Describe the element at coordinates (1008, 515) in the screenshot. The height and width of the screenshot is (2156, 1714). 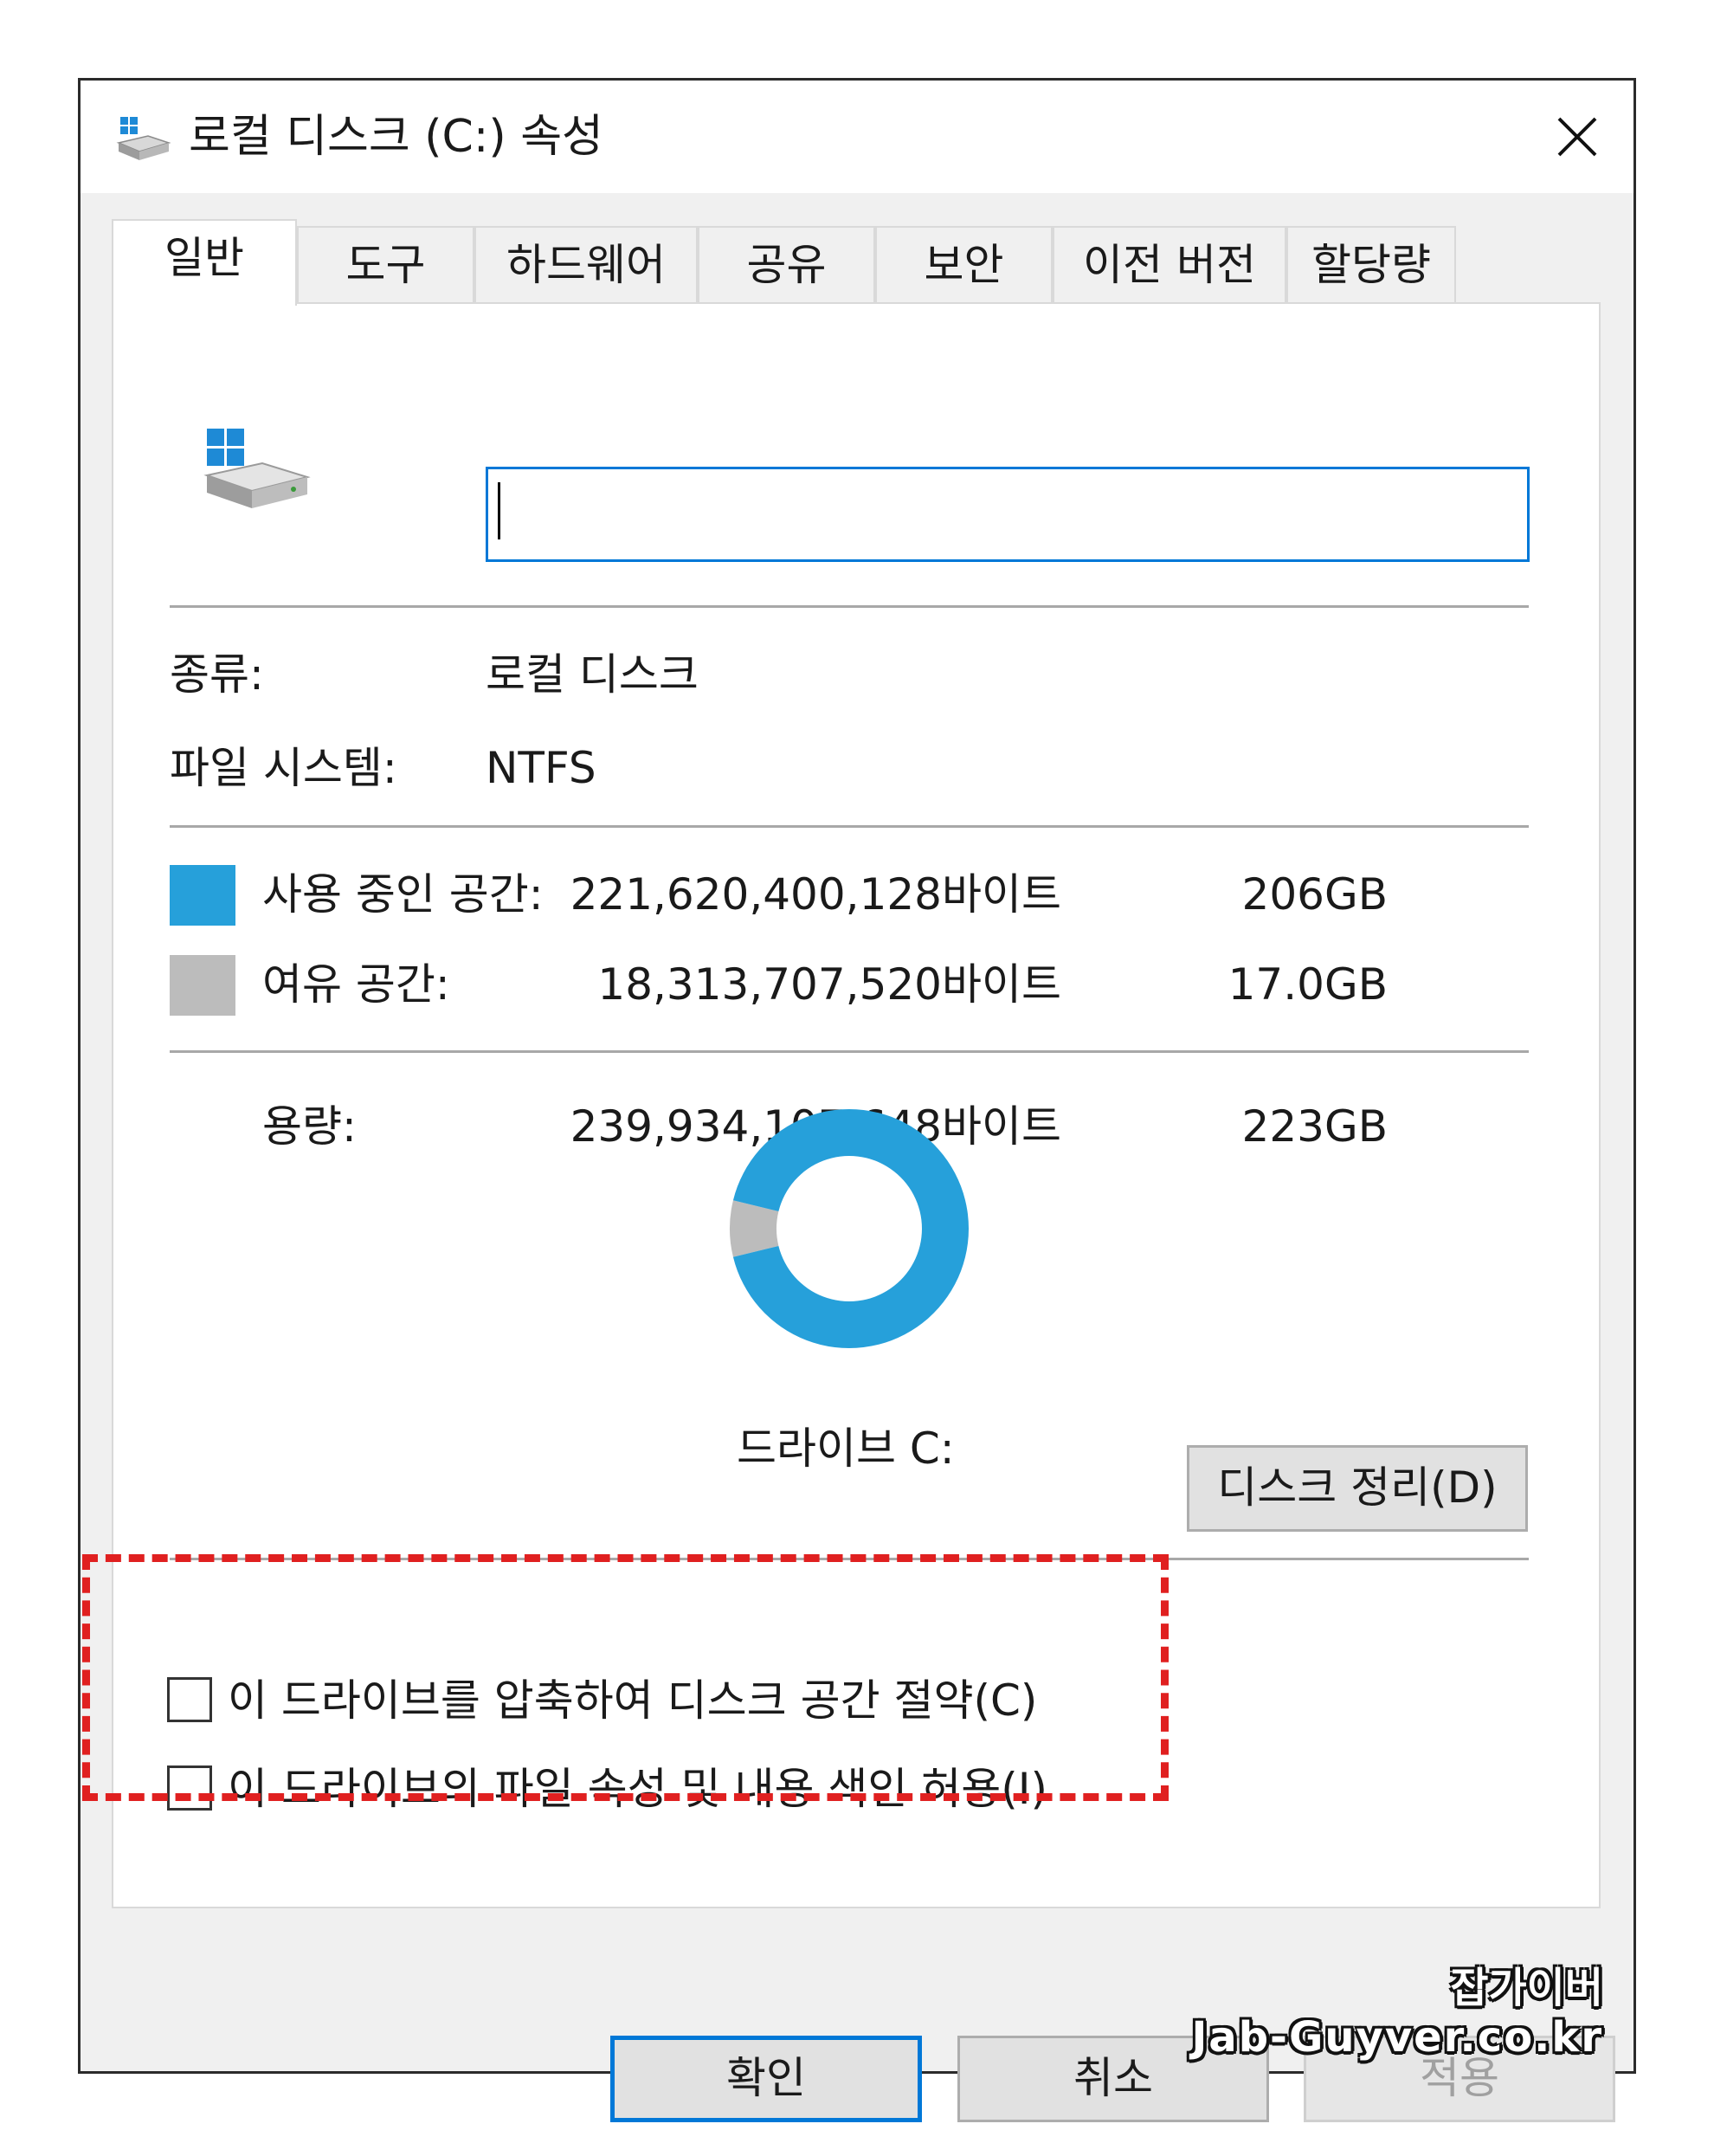
I see `drive-name-input` at that location.